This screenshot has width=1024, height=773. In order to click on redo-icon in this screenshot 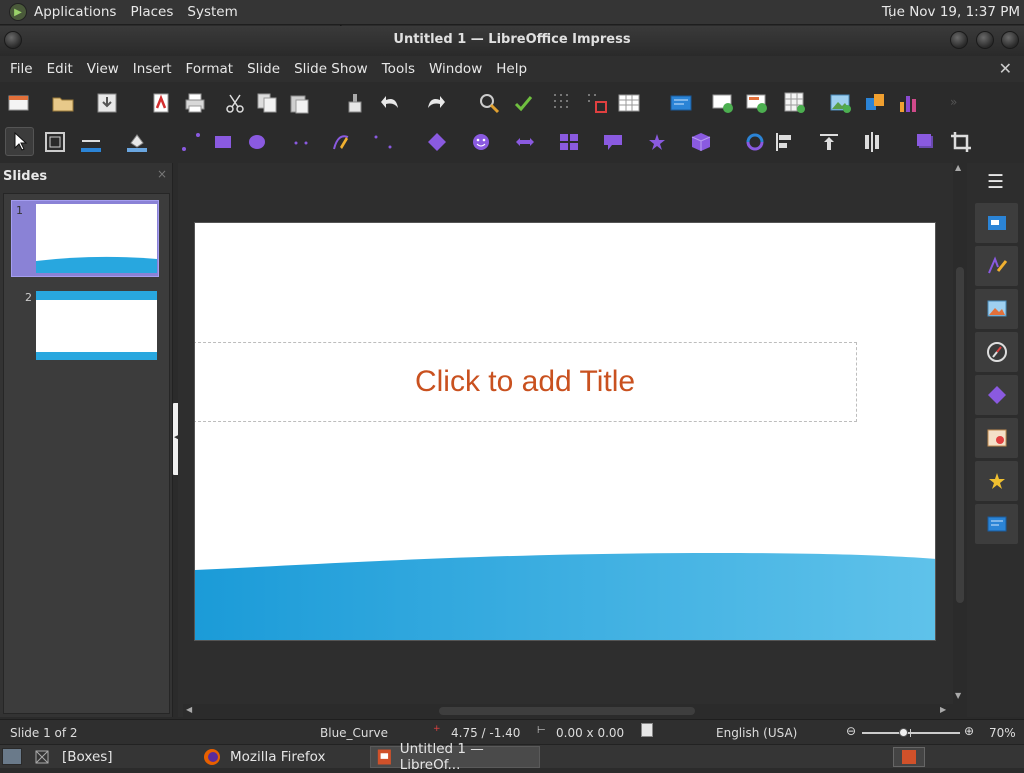, I will do `click(435, 103)`.